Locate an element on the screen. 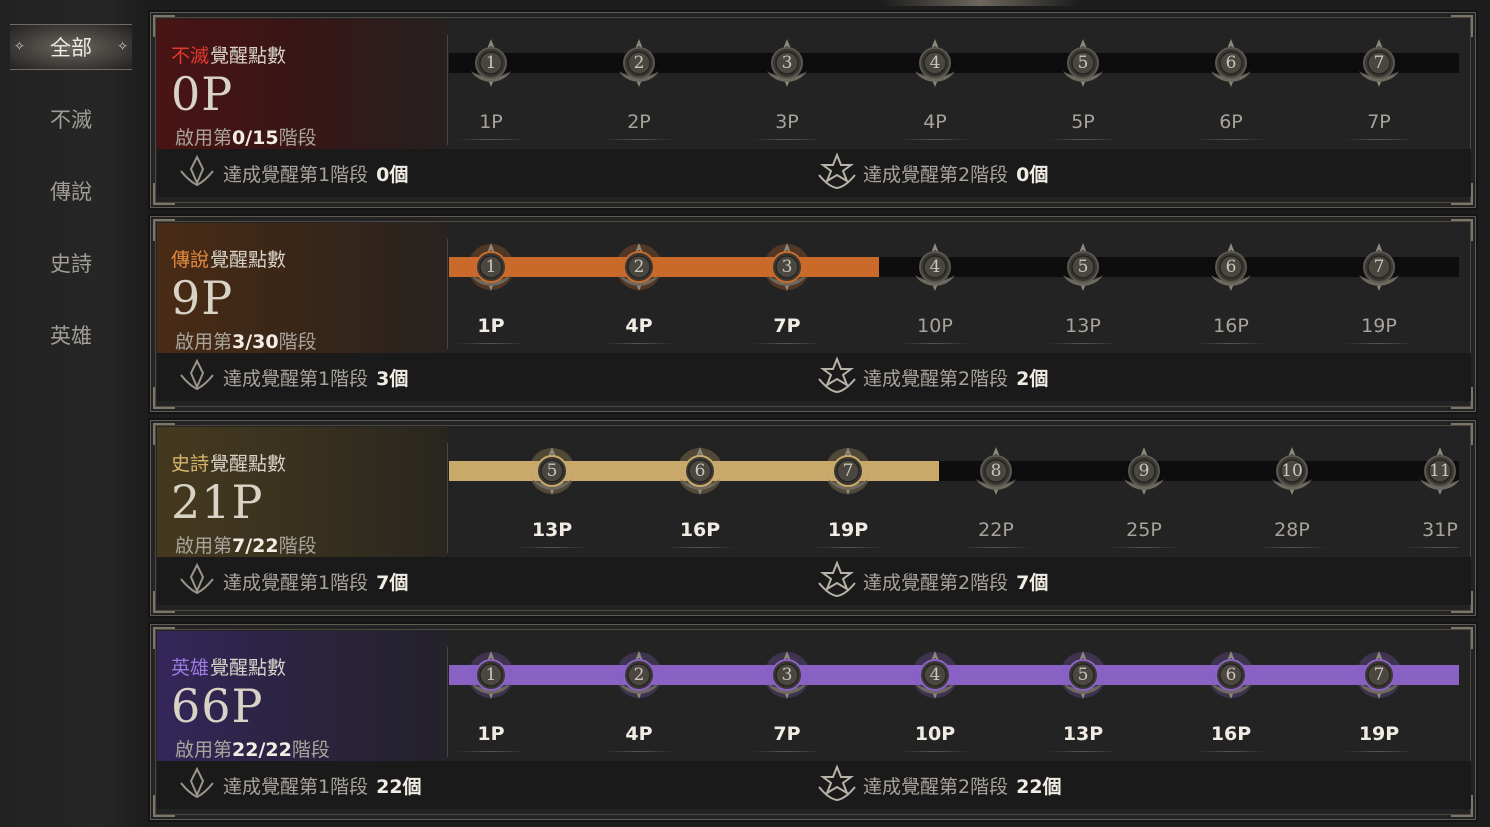  active-stage-text: 啟用第7/22階段 is located at coordinates (246, 544).